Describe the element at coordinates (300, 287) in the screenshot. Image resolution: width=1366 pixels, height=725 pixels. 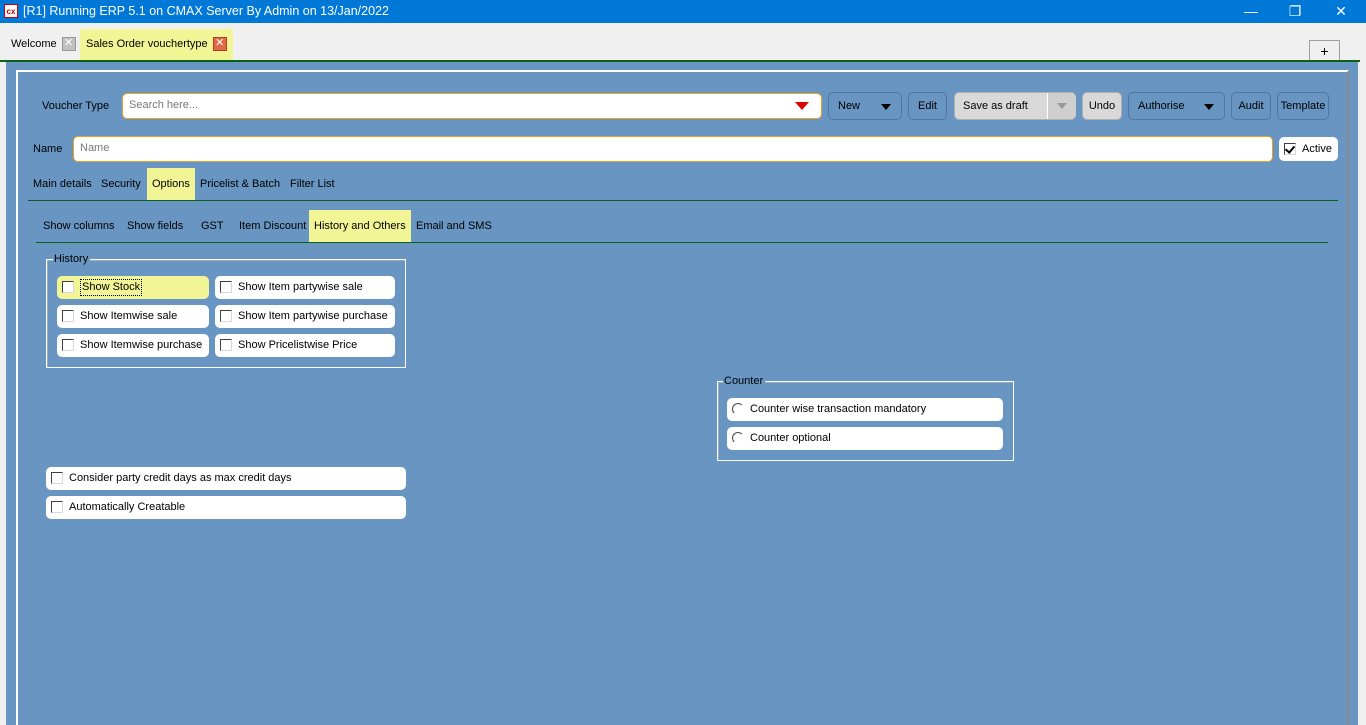
I see `option-label: Show Item partywise sale` at that location.